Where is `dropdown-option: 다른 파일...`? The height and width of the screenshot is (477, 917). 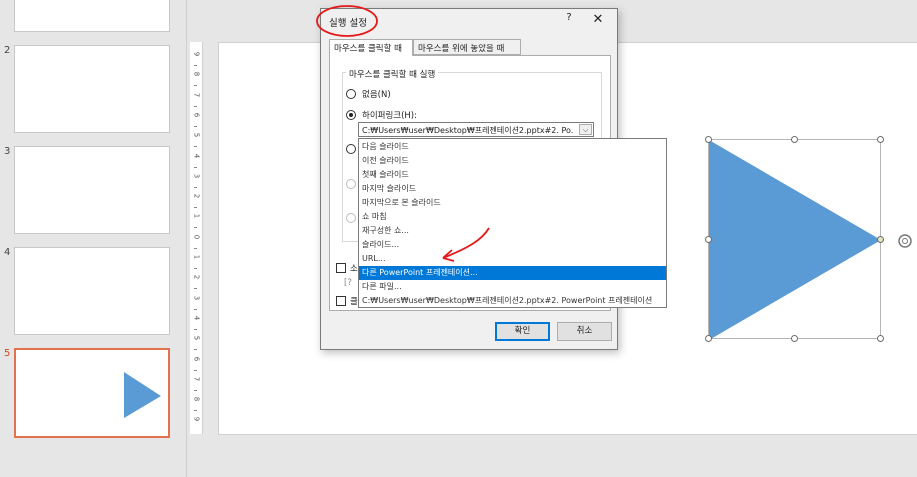 dropdown-option: 다른 파일... is located at coordinates (512, 287).